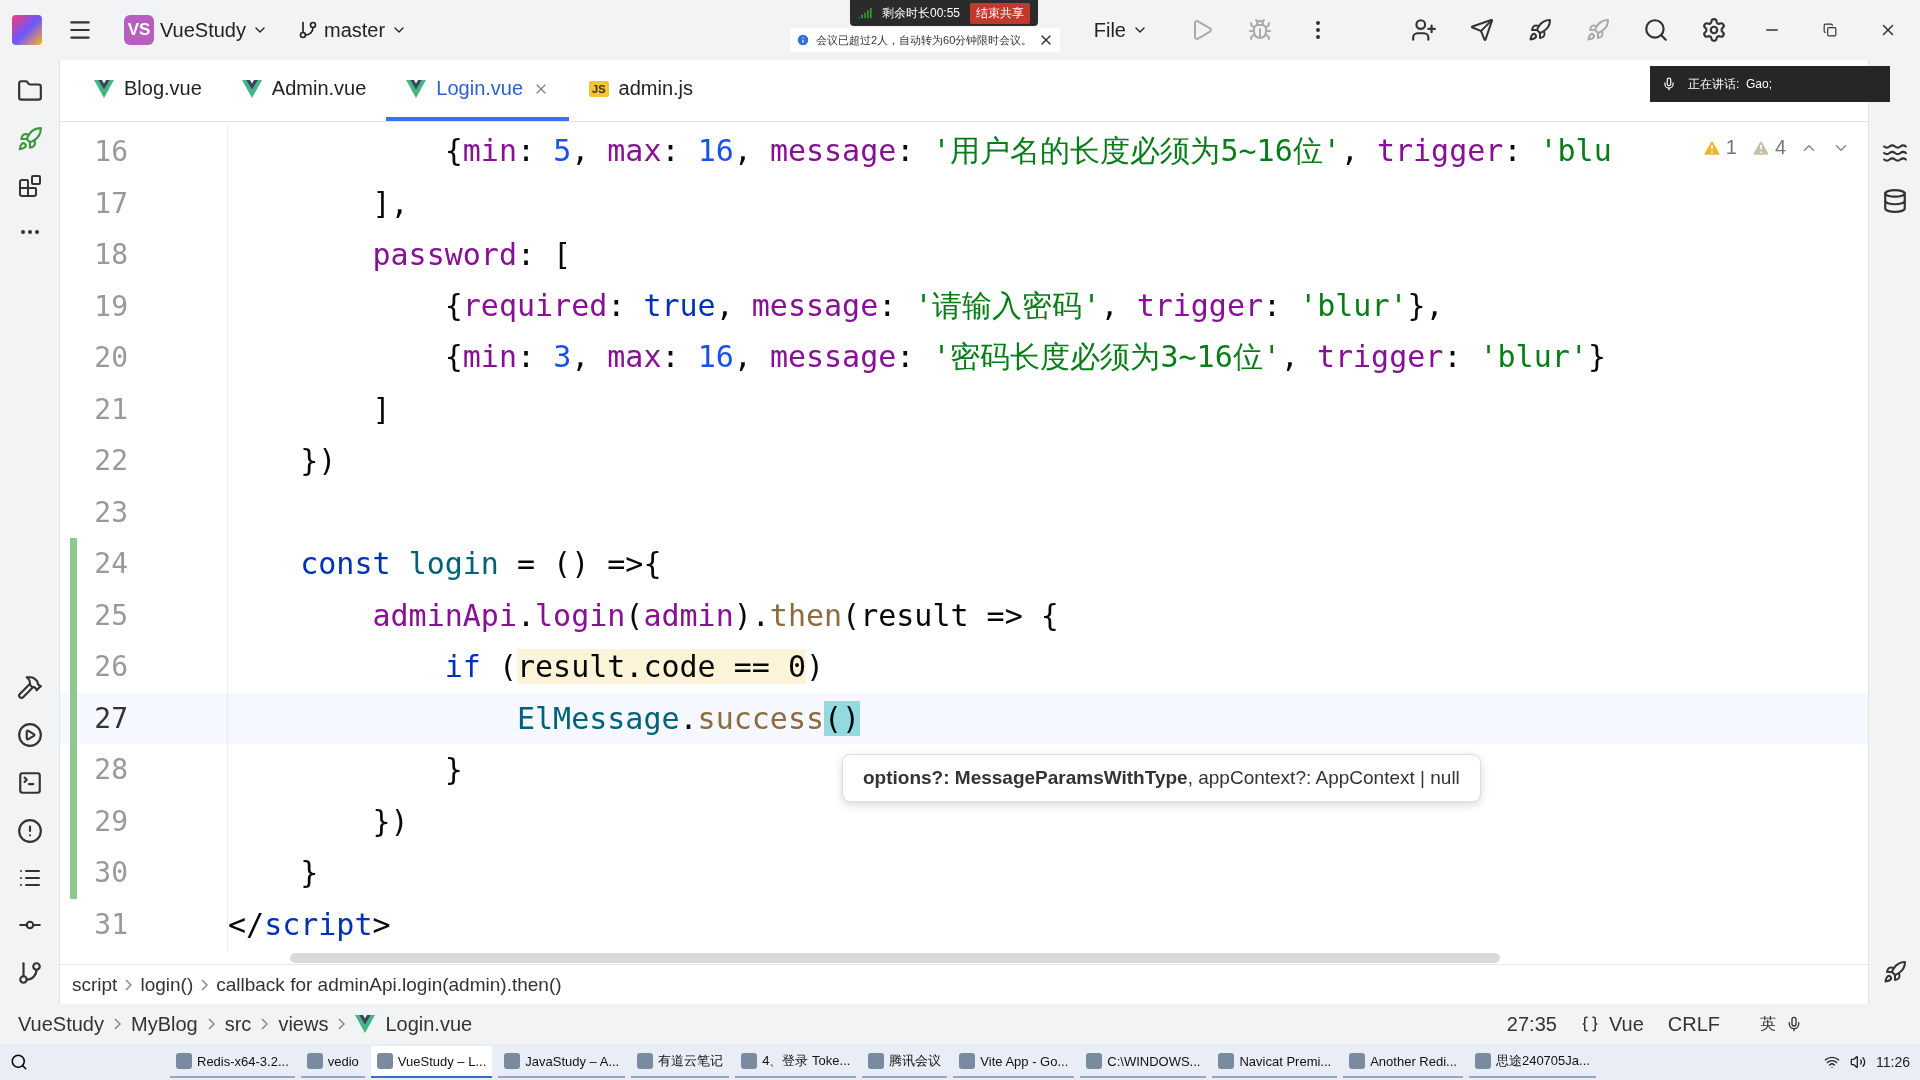 This screenshot has width=1920, height=1080. I want to click on code-line: </script>, so click(309, 924).